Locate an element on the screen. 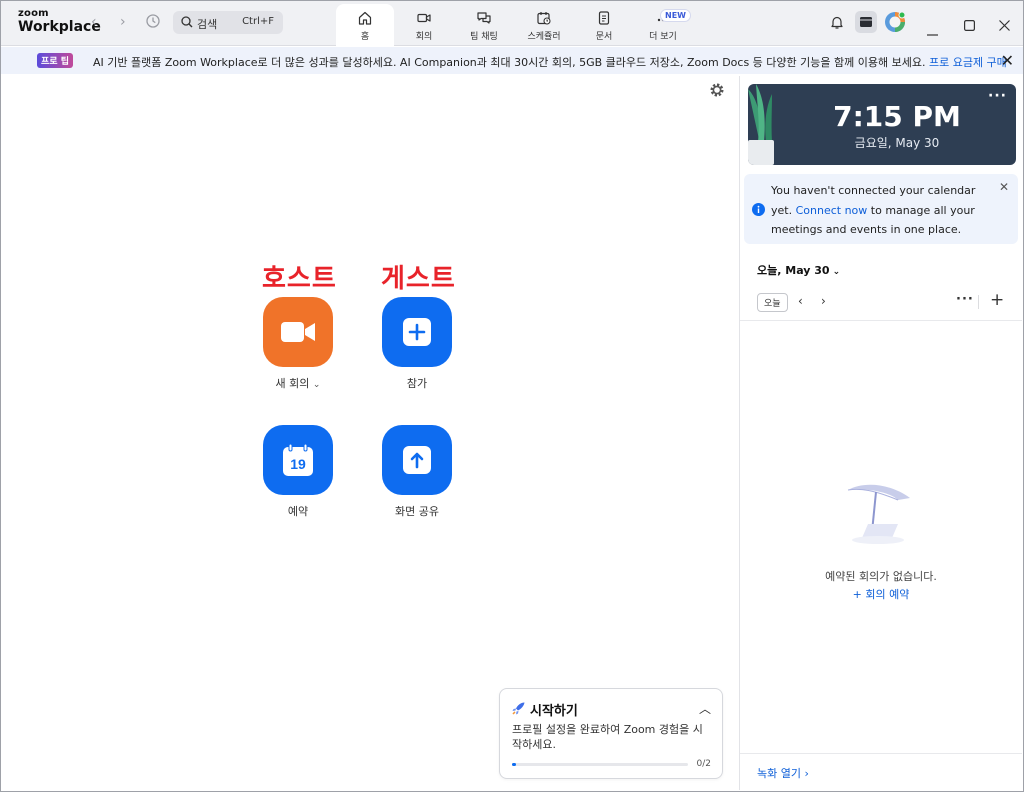 Image resolution: width=1024 pixels, height=792 pixels. plus-icon is located at coordinates (417, 332).